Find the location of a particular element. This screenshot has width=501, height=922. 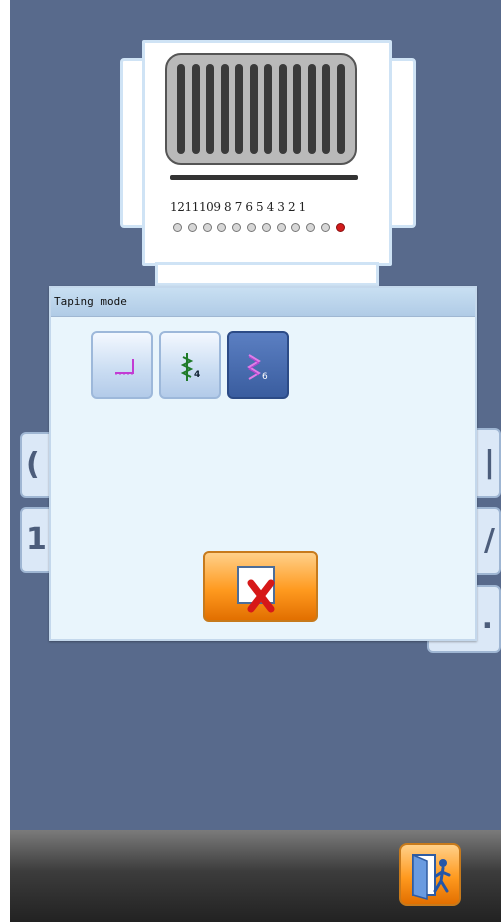

exit-button is located at coordinates (430, 874).